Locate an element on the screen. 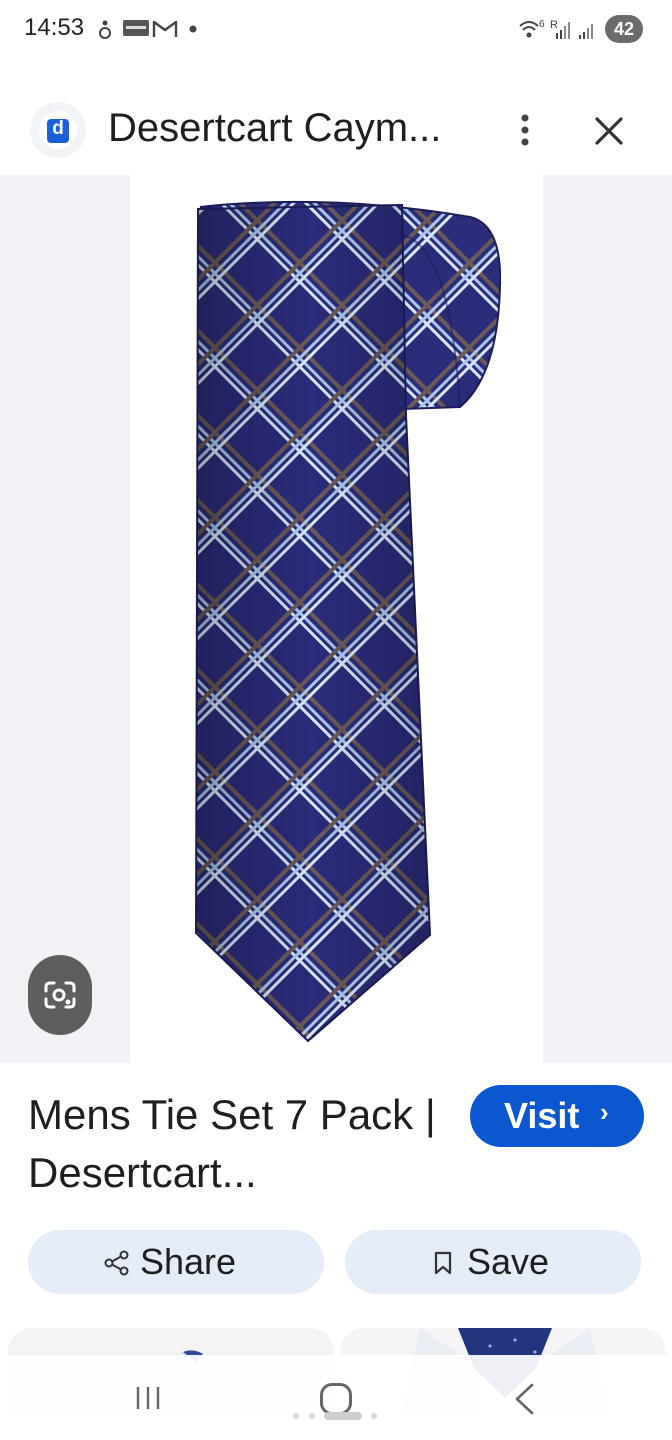 This screenshot has height=1440, width=672. notification-icon is located at coordinates (105, 29).